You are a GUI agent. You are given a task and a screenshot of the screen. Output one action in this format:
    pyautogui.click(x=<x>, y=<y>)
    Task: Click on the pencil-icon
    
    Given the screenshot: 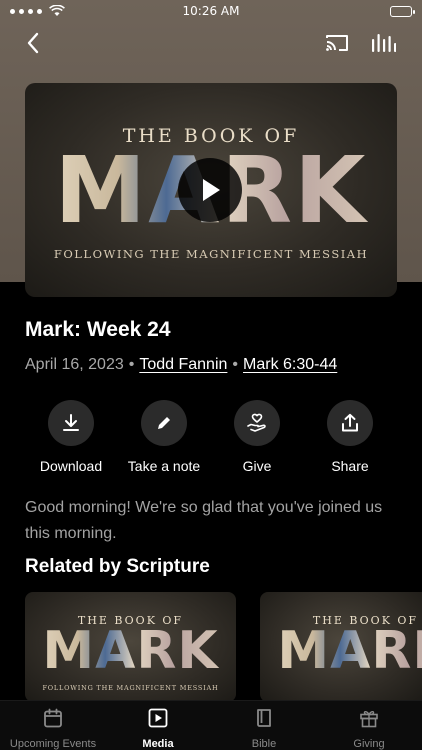 What is the action you would take?
    pyautogui.click(x=164, y=423)
    